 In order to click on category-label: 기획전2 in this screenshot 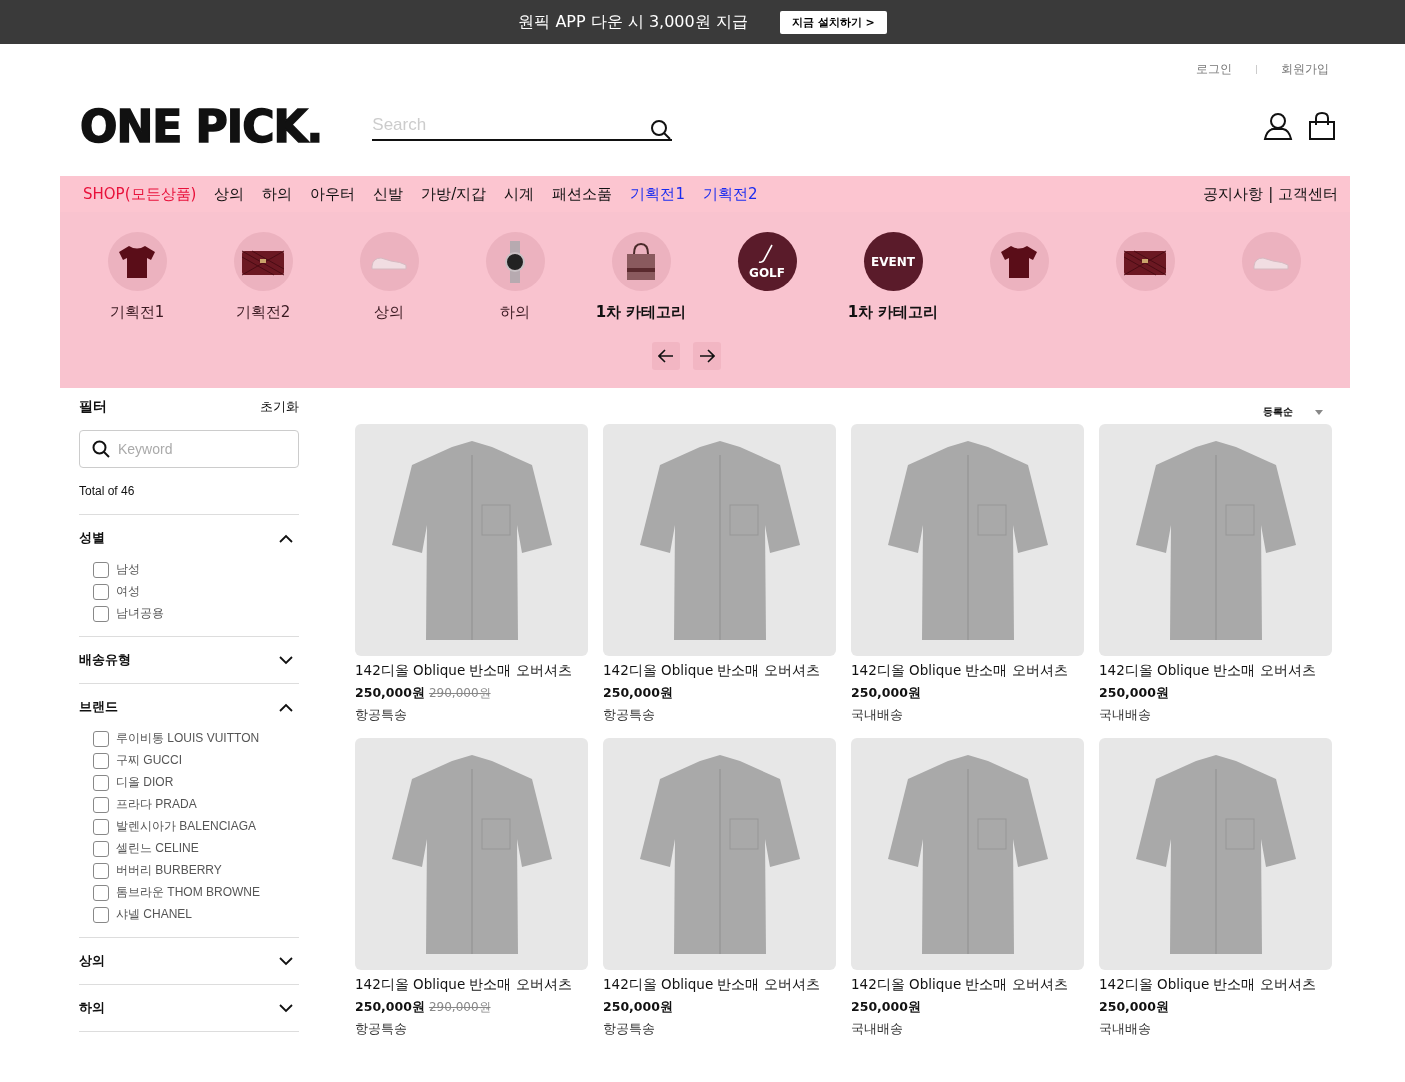, I will do `click(263, 312)`.